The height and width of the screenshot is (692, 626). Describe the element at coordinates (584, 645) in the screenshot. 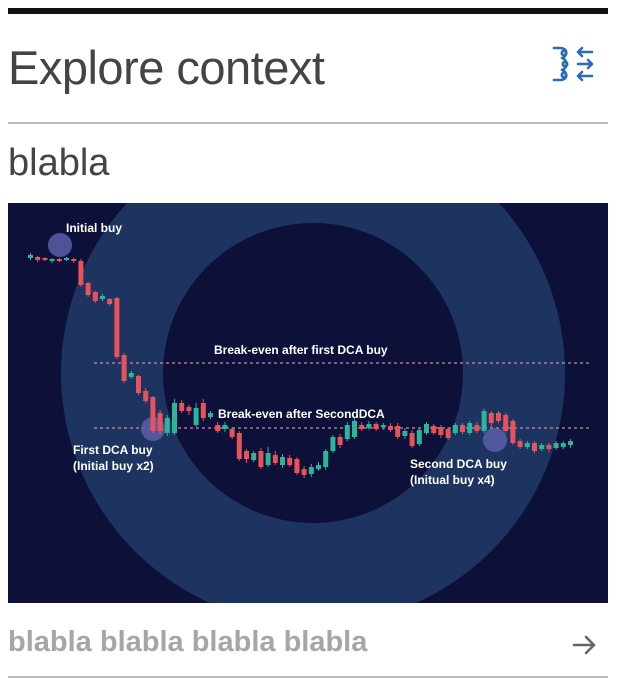

I see `arrow-right-icon` at that location.